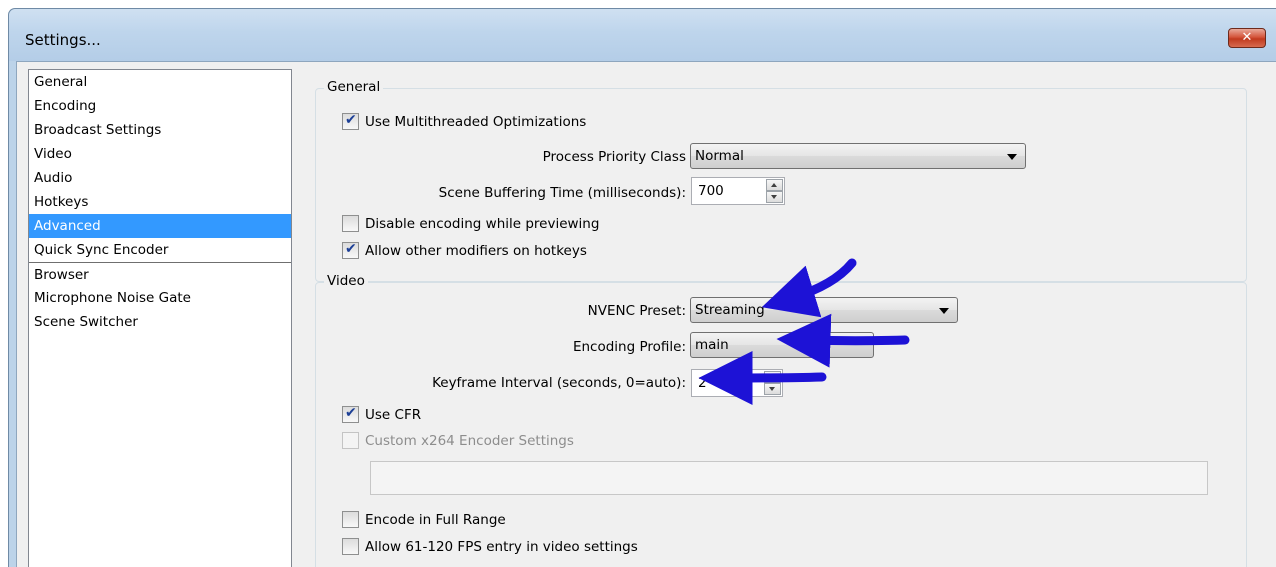 The height and width of the screenshot is (567, 1276). Describe the element at coordinates (476, 121) in the screenshot. I see `multithreaded-label: Use Multithreaded Optimizations` at that location.